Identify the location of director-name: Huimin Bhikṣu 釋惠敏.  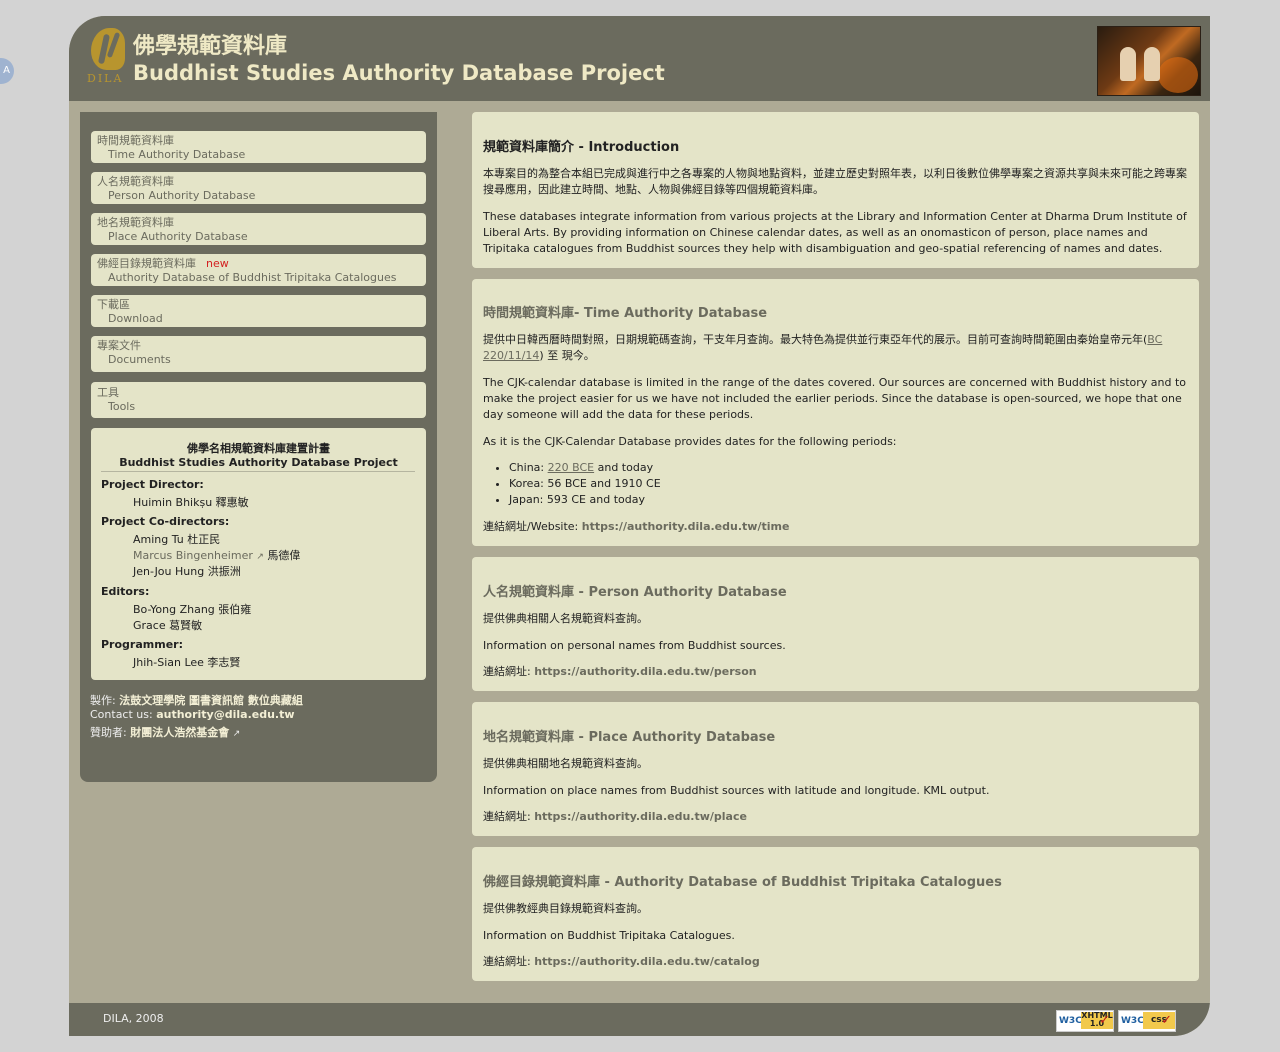
(191, 502).